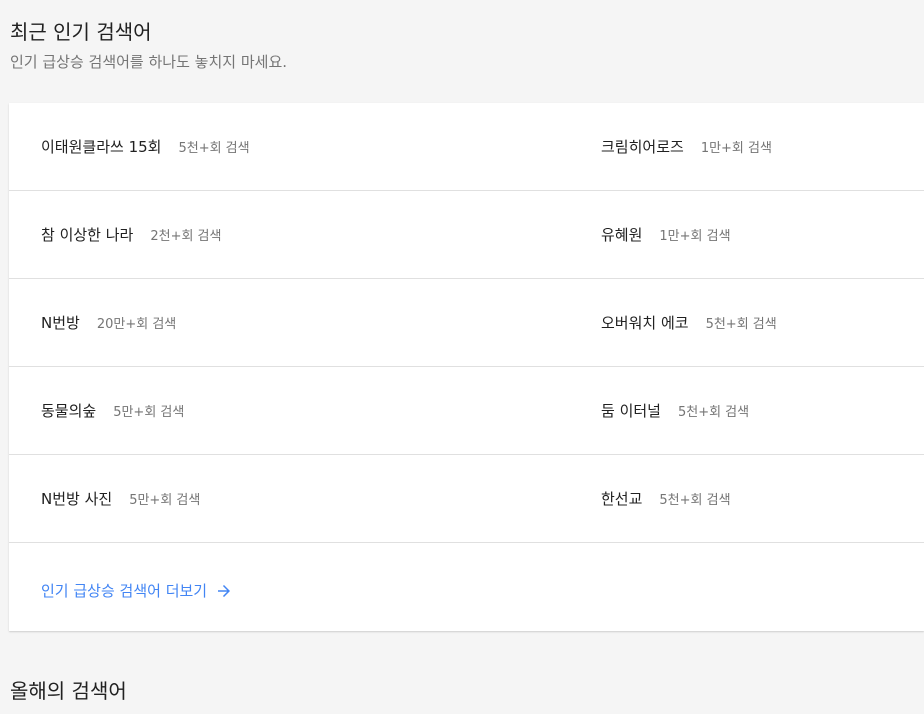 The width and height of the screenshot is (924, 714). Describe the element at coordinates (466, 323) in the screenshot. I see `trend-row: N번방 20만+회 검색 오버워치 에코 5천+회 검색` at that location.